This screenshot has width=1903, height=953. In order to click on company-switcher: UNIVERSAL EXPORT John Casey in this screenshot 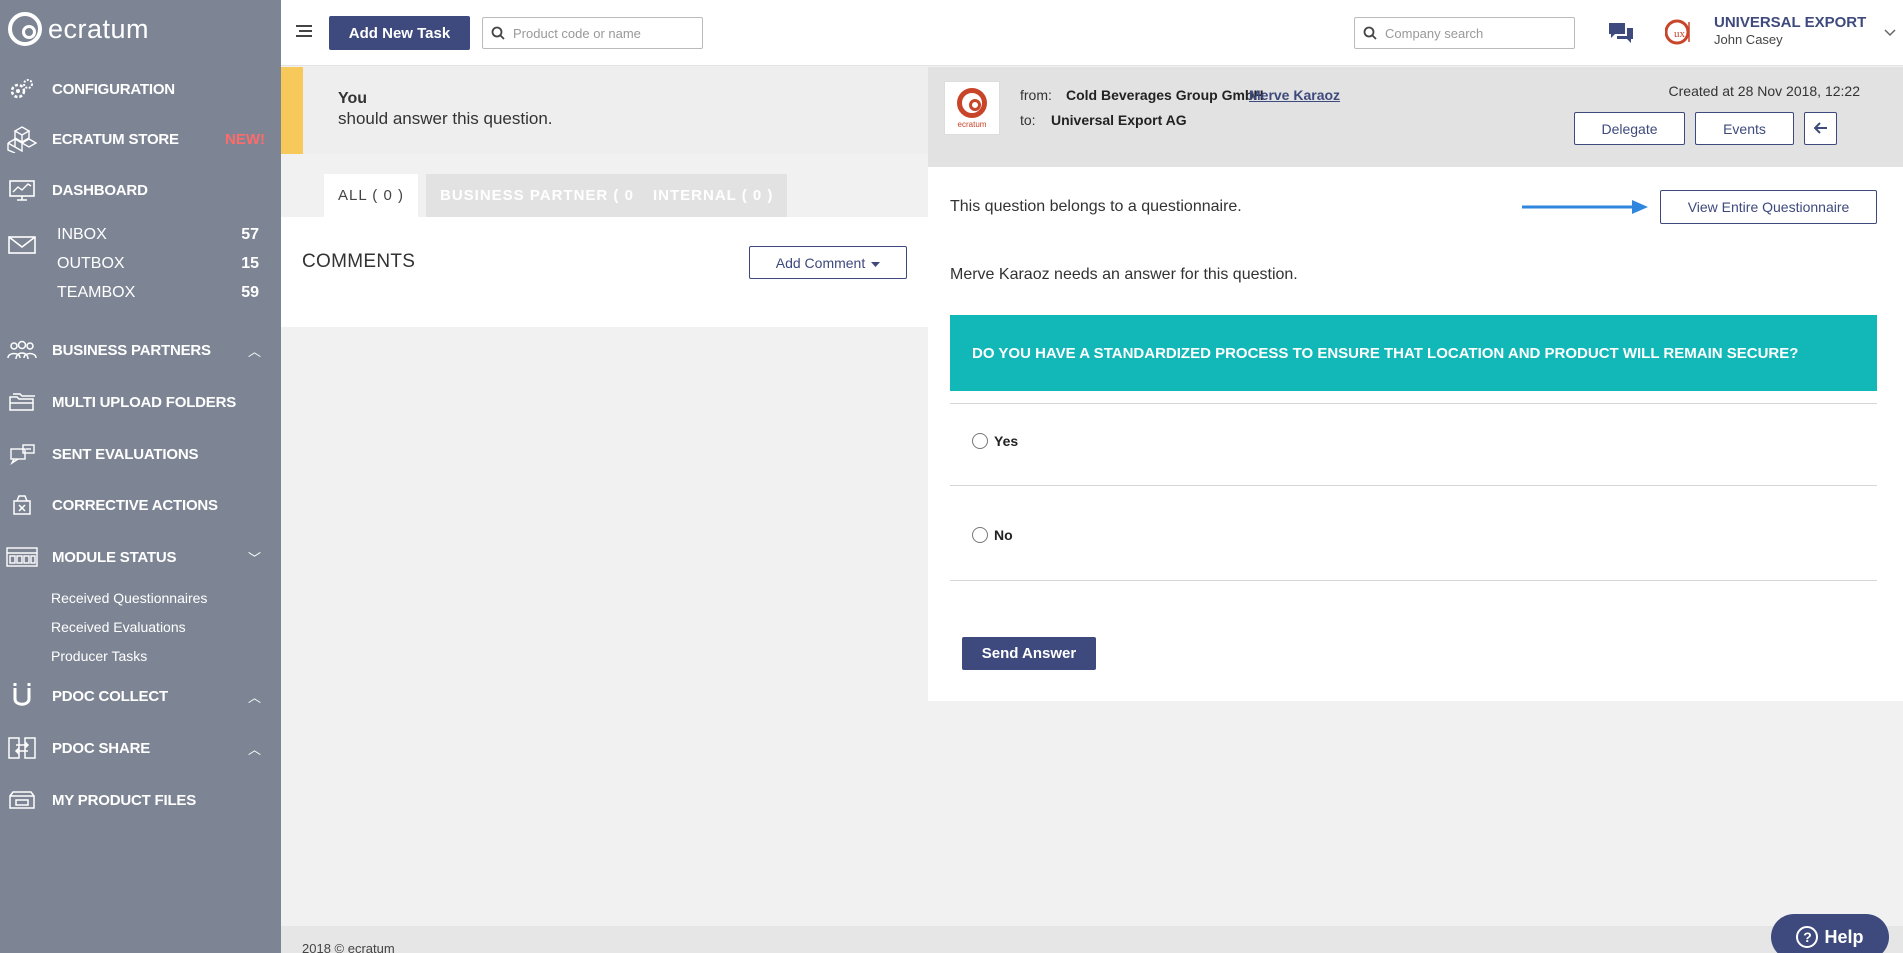, I will do `click(1790, 30)`.